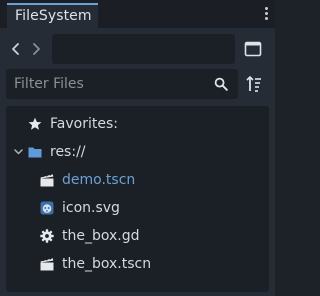 The image size is (320, 296). What do you see at coordinates (254, 84) in the screenshot?
I see `sort-icon` at bounding box center [254, 84].